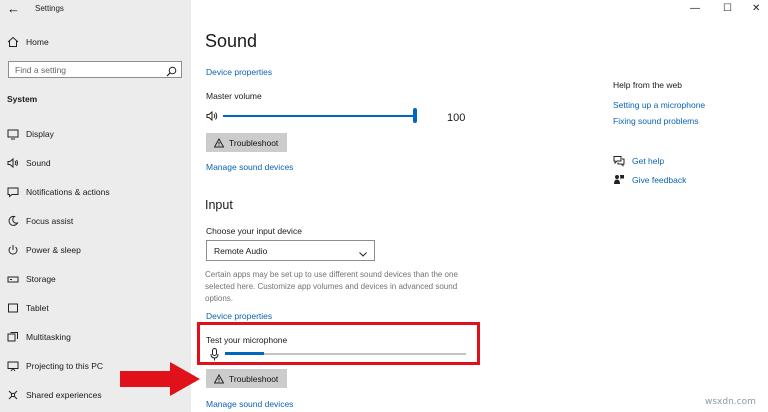 The width and height of the screenshot is (768, 412). Describe the element at coordinates (456, 118) in the screenshot. I see `volume-value: 100` at that location.